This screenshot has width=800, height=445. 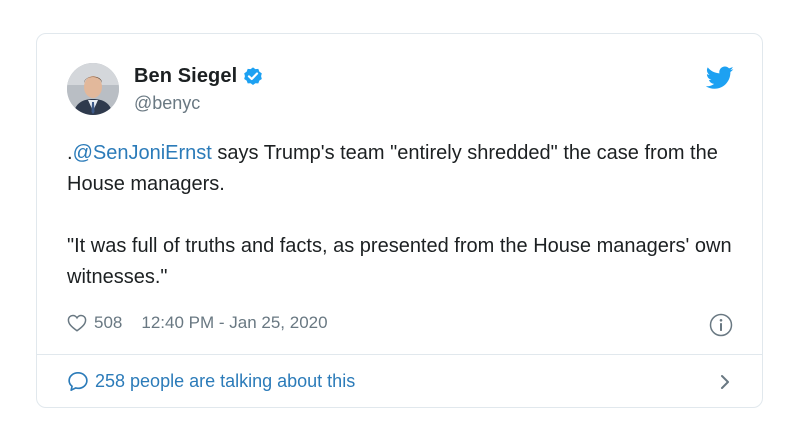 I want to click on author-handle: @benyc, so click(x=167, y=103).